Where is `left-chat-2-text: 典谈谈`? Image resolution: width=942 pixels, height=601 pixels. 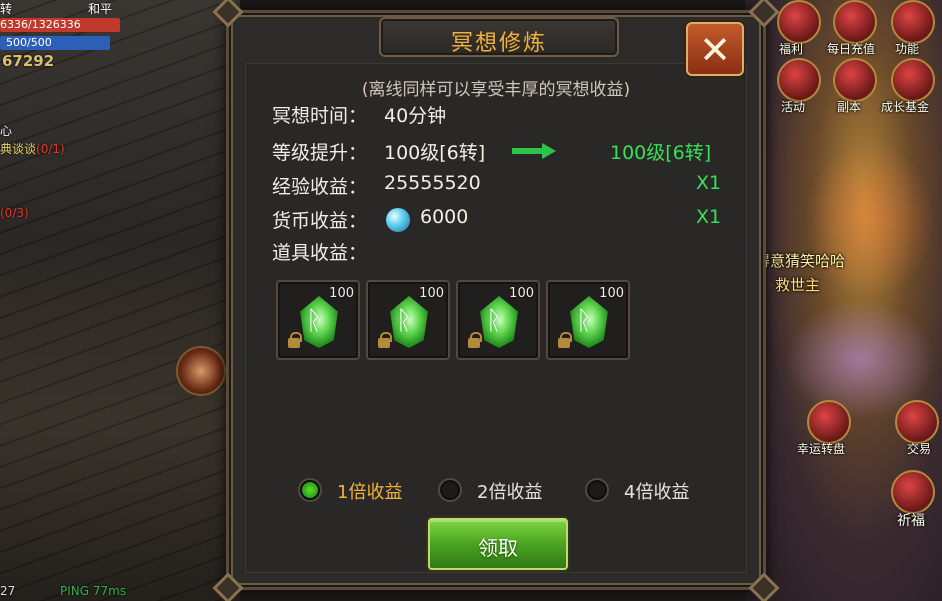 left-chat-2-text: 典谈谈 is located at coordinates (18, 149).